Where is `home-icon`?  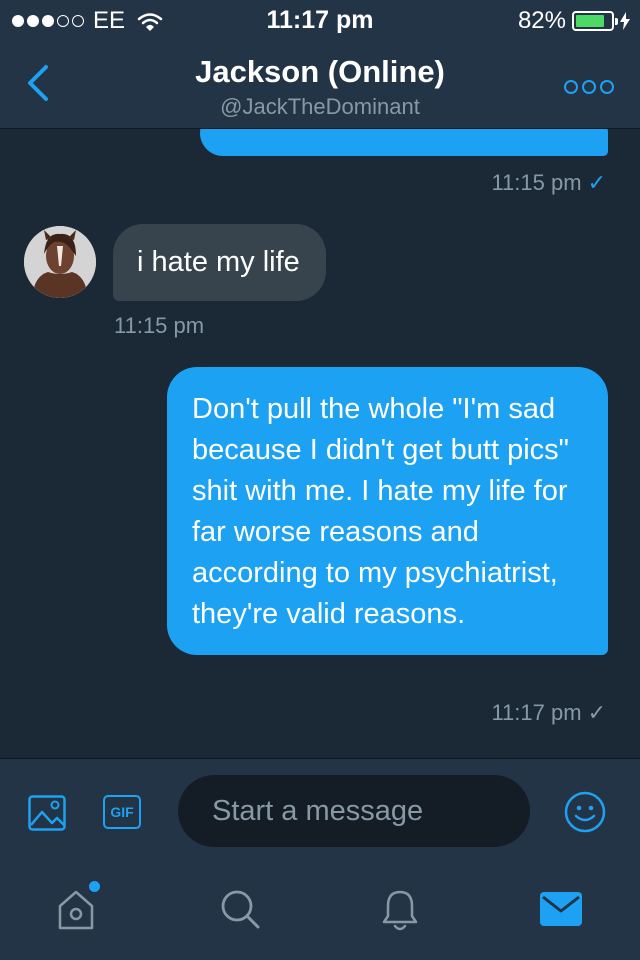 home-icon is located at coordinates (76, 910).